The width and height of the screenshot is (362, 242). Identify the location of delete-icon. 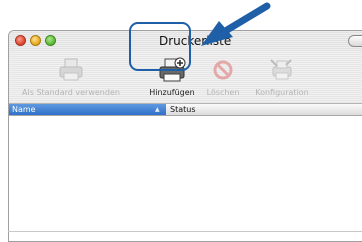
(223, 70).